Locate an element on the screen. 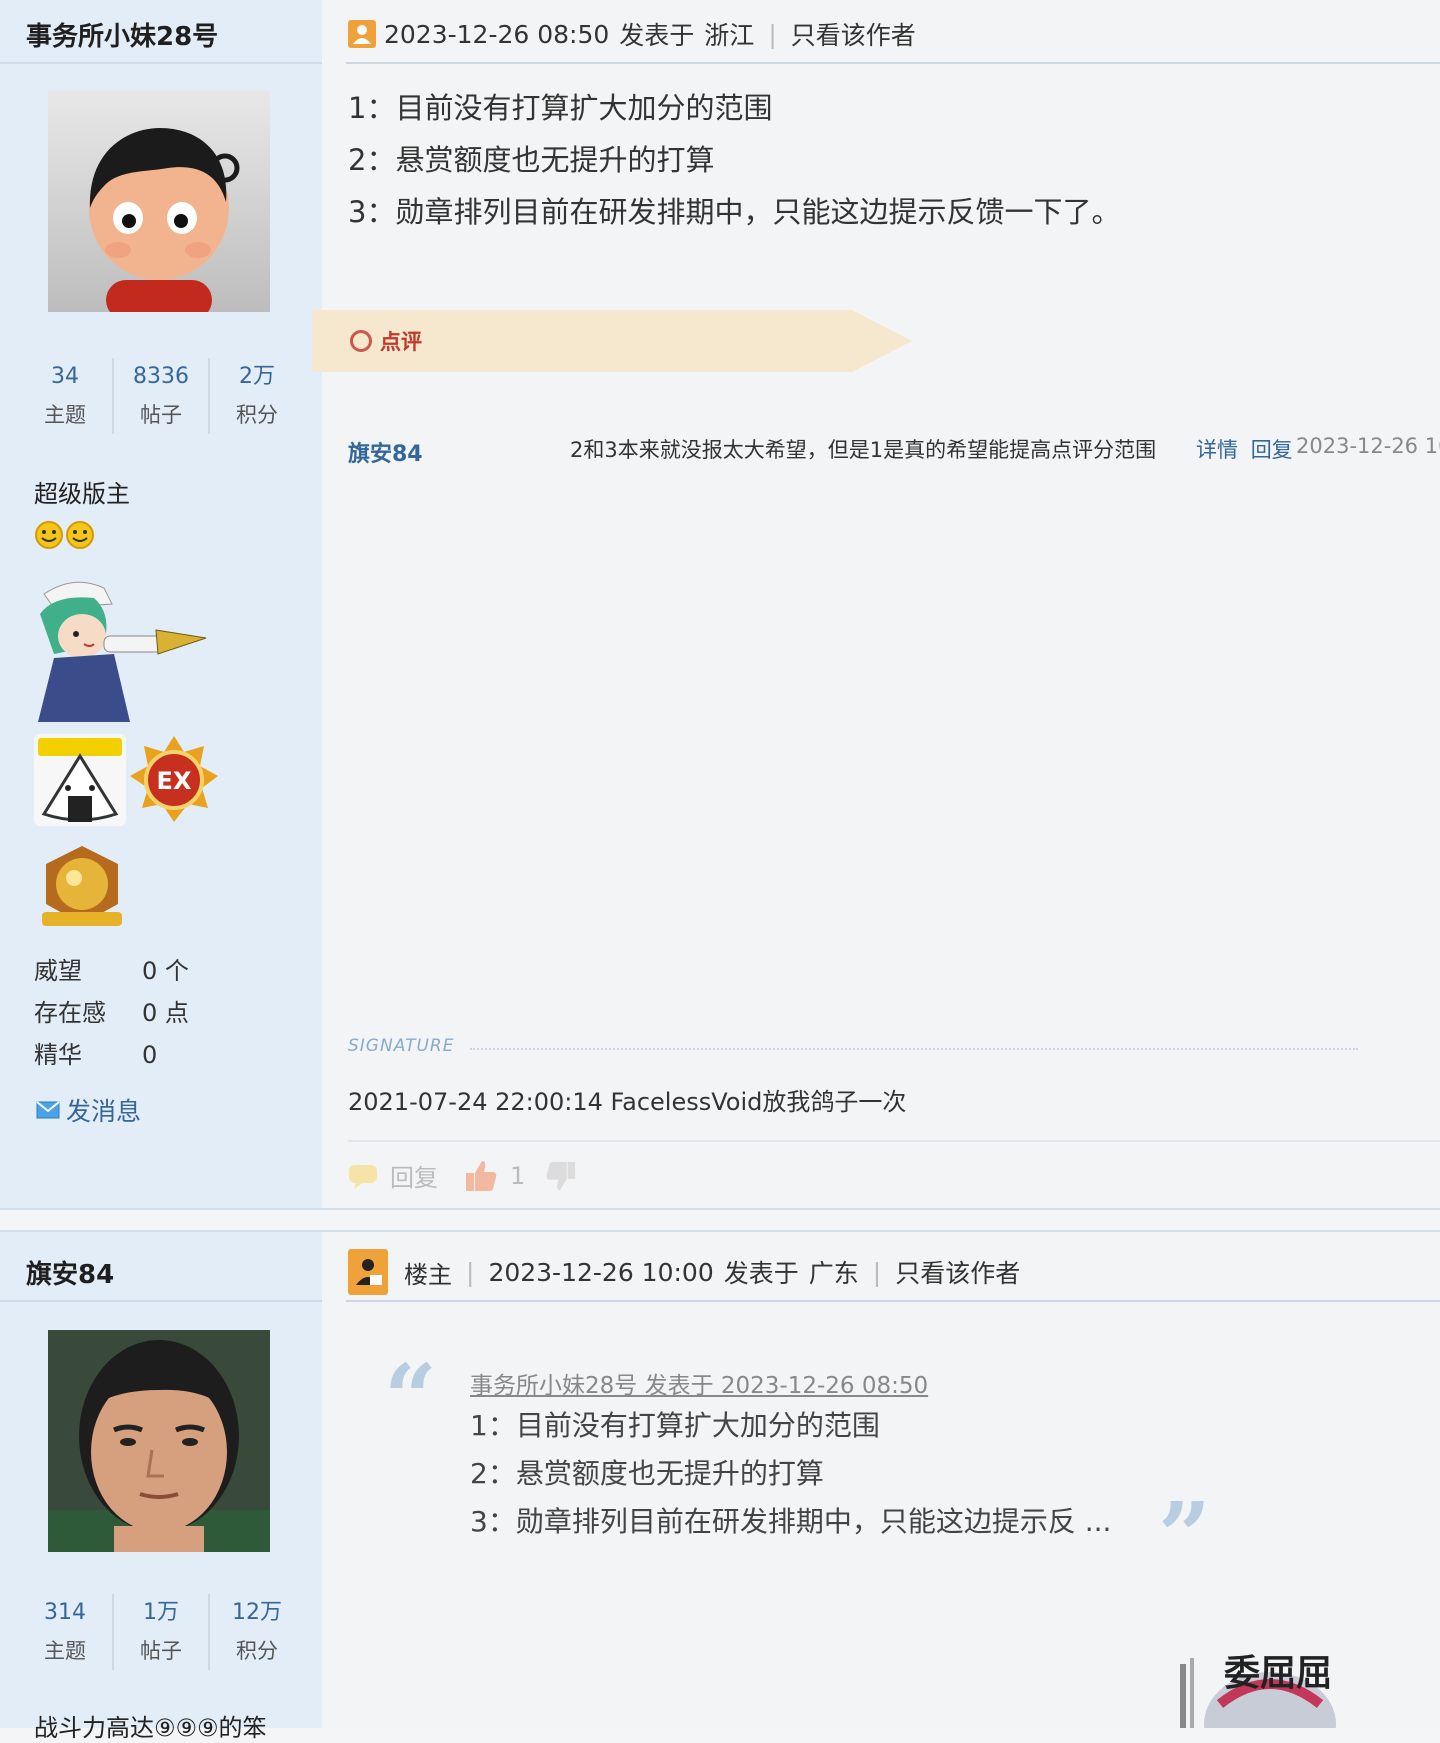  post2-header: 楼主 | 2023-12-26 10:00 发表于 广东 | 只看该作者 is located at coordinates (684, 1272).